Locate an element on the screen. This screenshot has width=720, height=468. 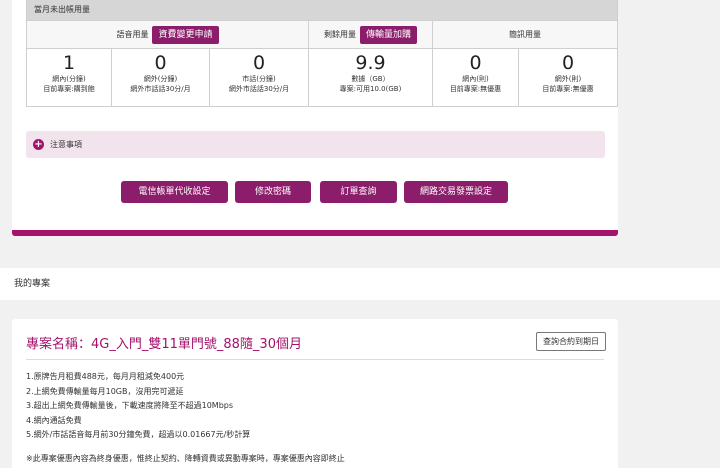
usage-category-row: 語音用量 資費變更申請 剩餘用量 傳輸量加購 簡訊用量 is located at coordinates (322, 34).